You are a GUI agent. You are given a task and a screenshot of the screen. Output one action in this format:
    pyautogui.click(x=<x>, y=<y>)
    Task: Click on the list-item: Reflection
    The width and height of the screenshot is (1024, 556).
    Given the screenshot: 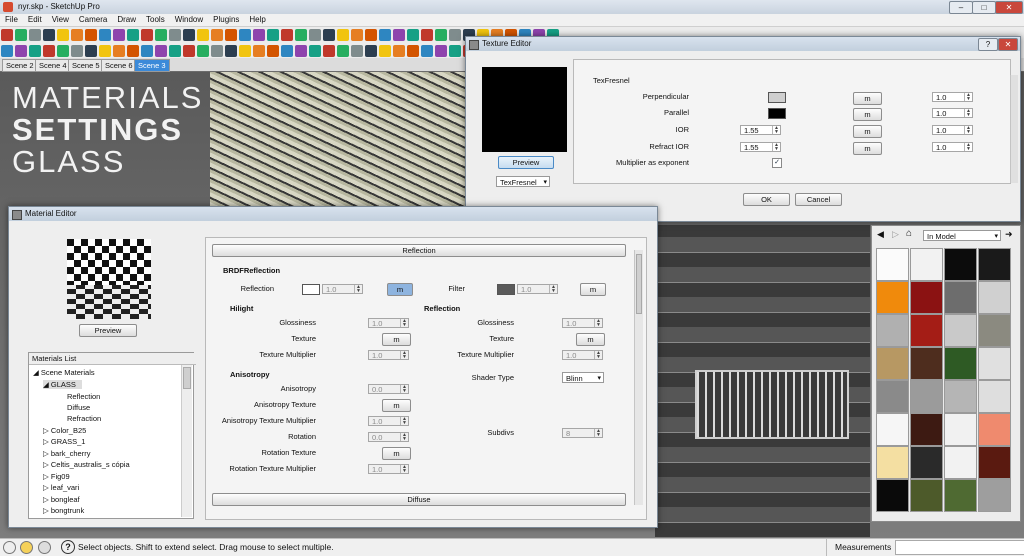 What is the action you would take?
    pyautogui.click(x=83, y=396)
    